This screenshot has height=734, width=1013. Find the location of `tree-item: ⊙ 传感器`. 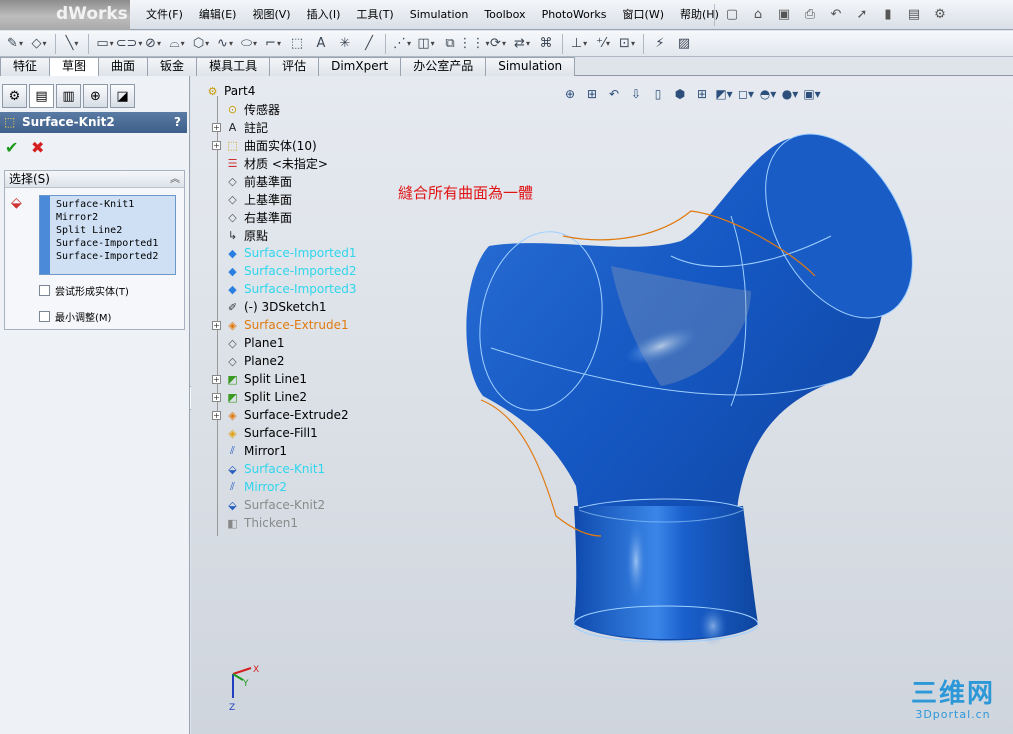

tree-item: ⊙ 传感器 is located at coordinates (252, 109).